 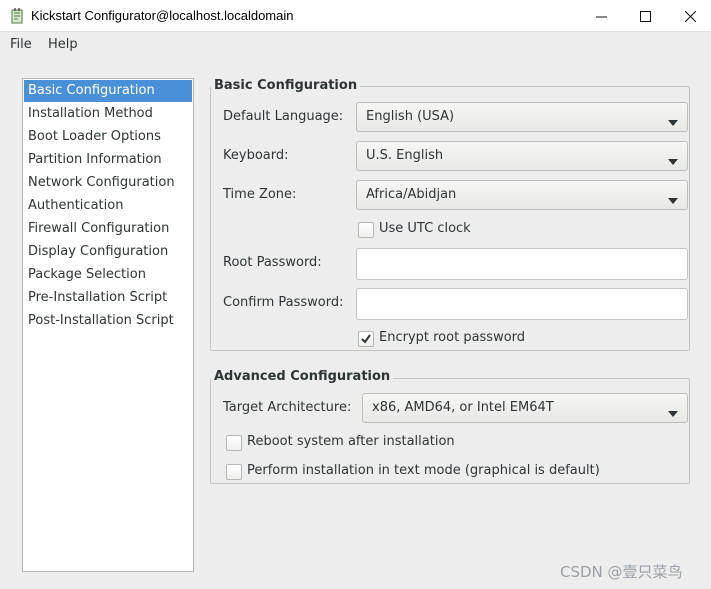 I want to click on root-password-input, so click(x=522, y=264).